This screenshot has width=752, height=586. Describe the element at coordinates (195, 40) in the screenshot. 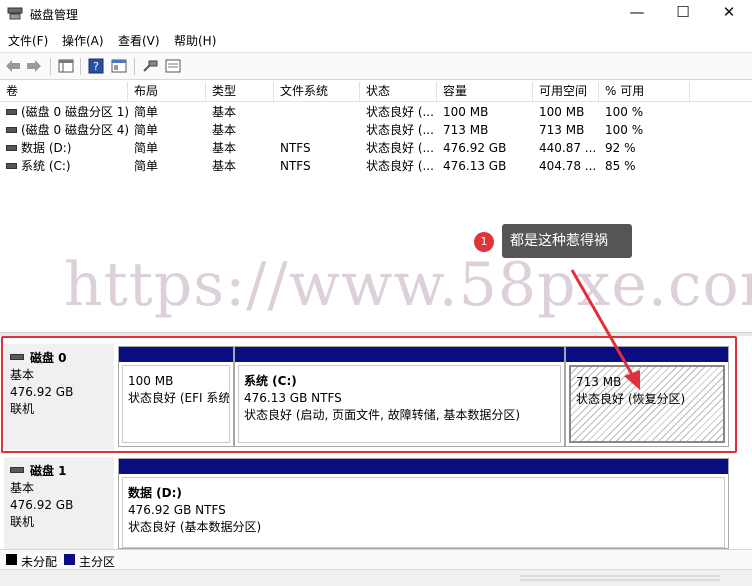

I see `menu-help: 帮助(H)` at that location.